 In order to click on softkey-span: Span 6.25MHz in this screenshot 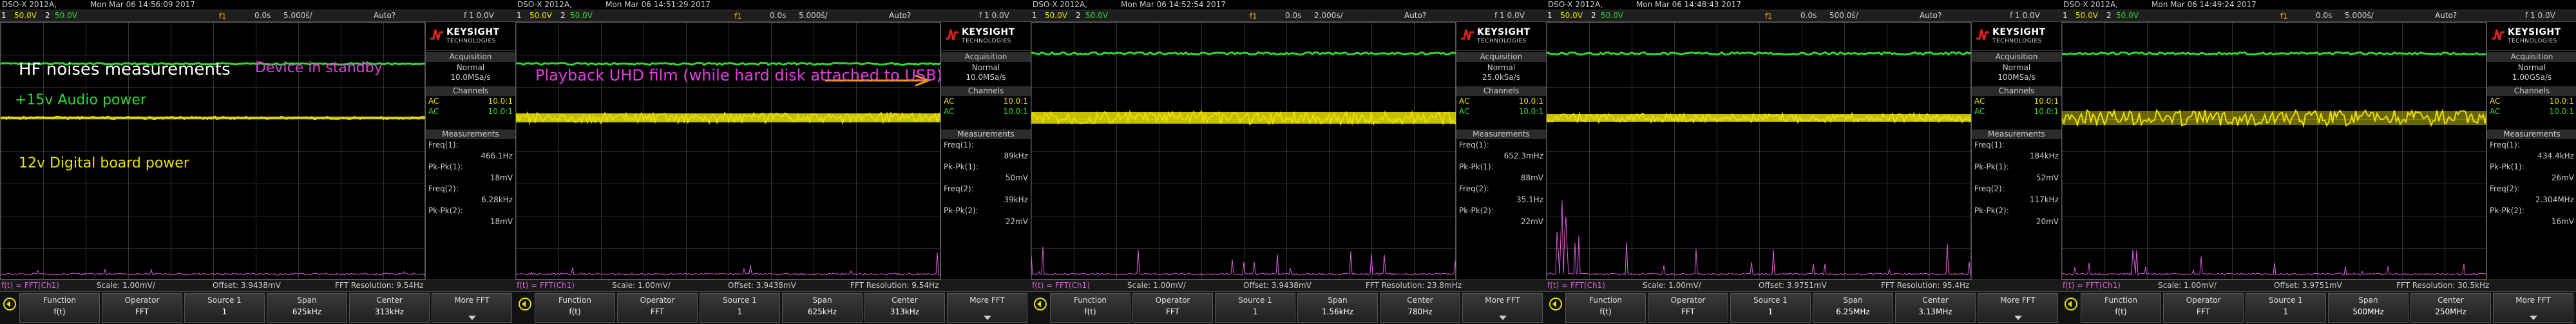, I will do `click(1853, 308)`.